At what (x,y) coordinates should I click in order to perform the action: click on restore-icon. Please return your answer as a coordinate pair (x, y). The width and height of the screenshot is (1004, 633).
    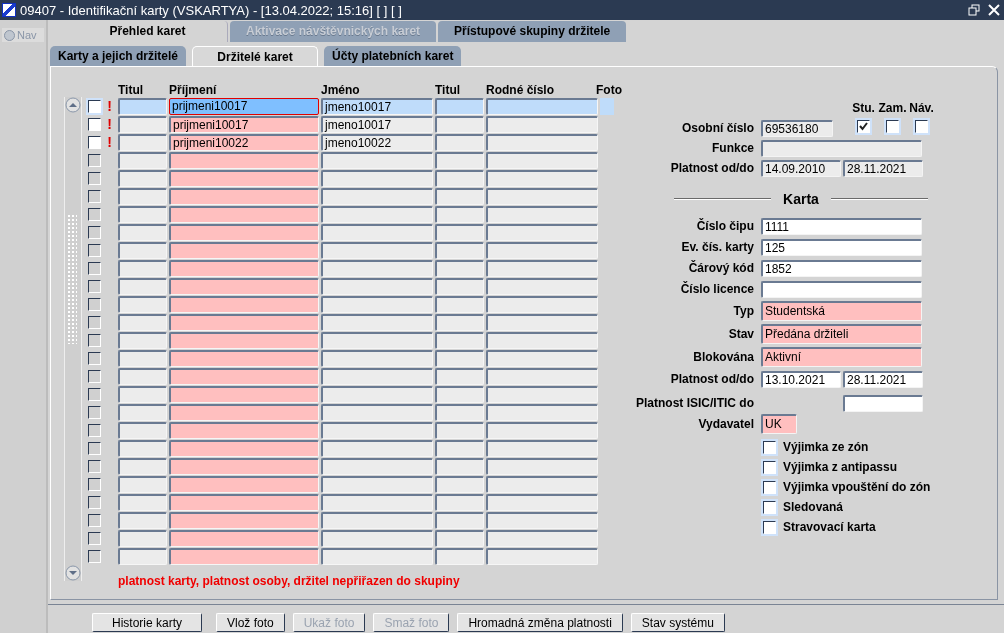
    Looking at the image, I should click on (974, 10).